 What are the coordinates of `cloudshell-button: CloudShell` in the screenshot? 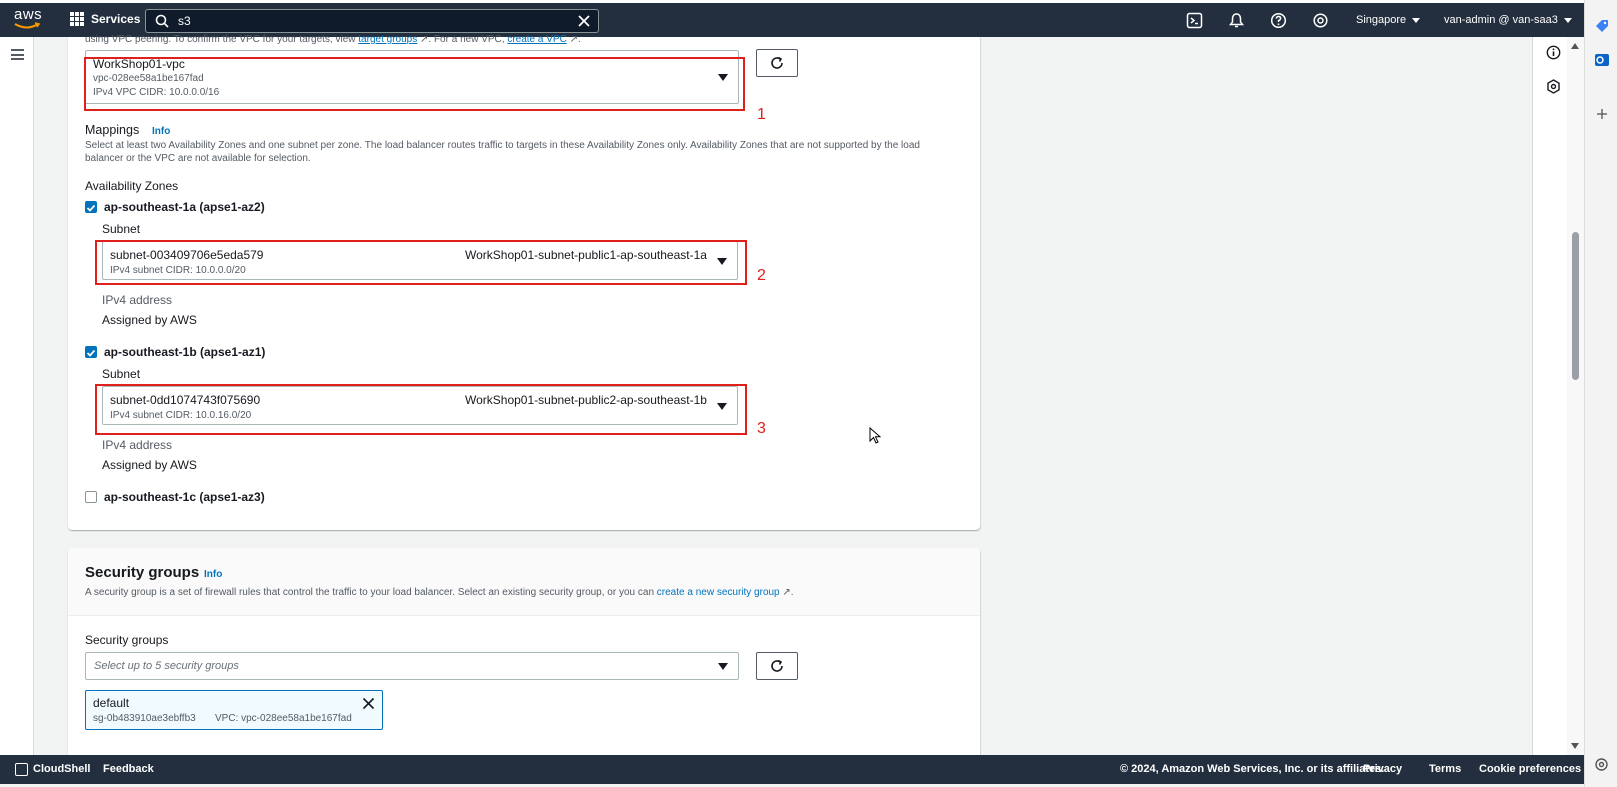 It's located at (61, 769).